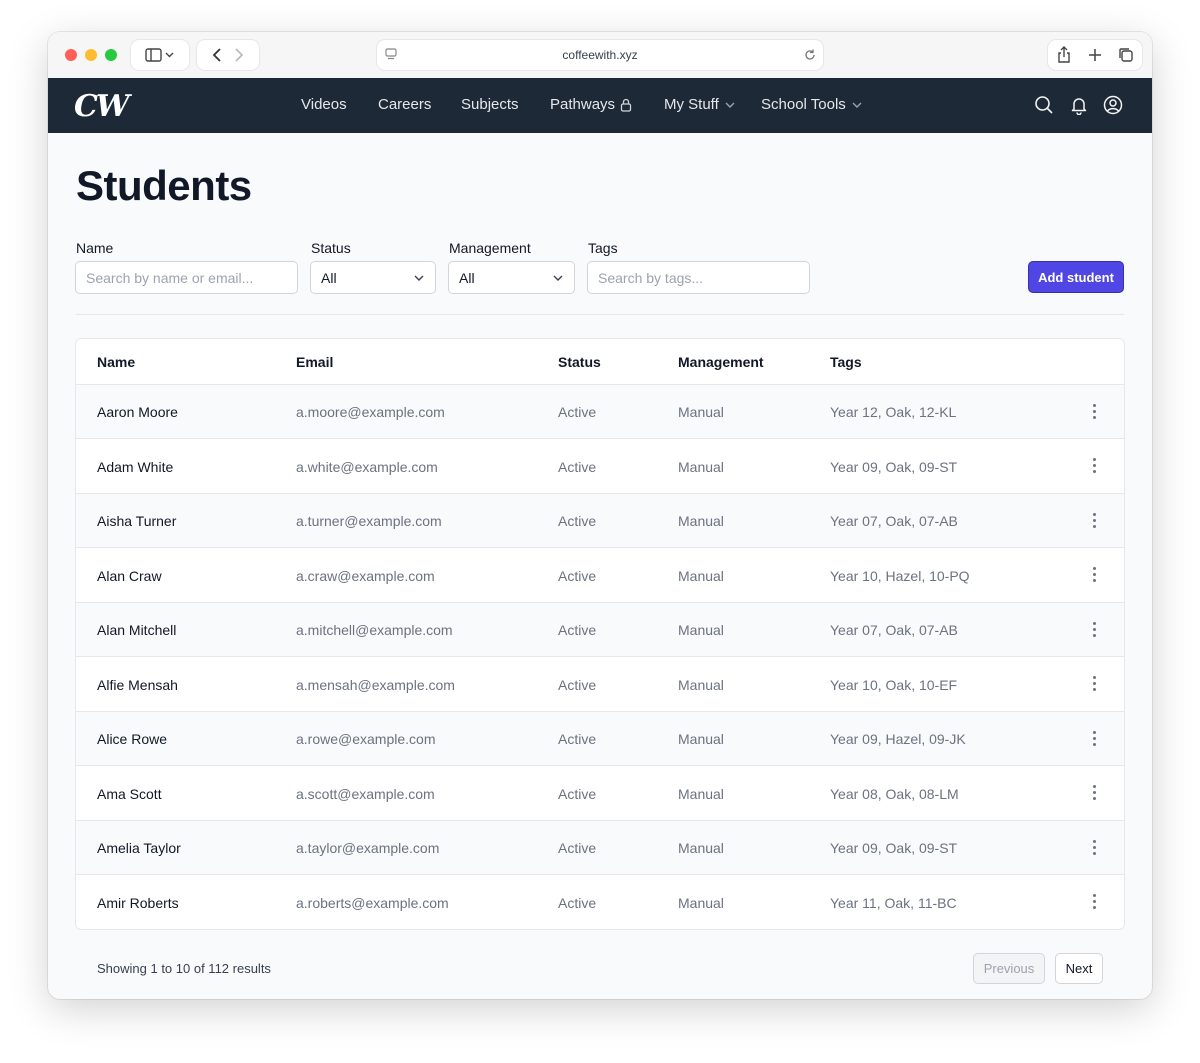 The height and width of the screenshot is (1063, 1200). Describe the element at coordinates (1064, 55) in the screenshot. I see `share-icon` at that location.